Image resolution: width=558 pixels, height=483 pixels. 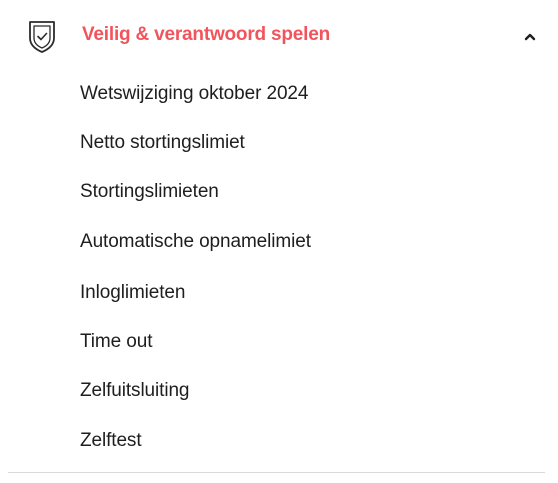 I want to click on submenu-item-stortingslimieten: Stortingslimieten, so click(x=149, y=192).